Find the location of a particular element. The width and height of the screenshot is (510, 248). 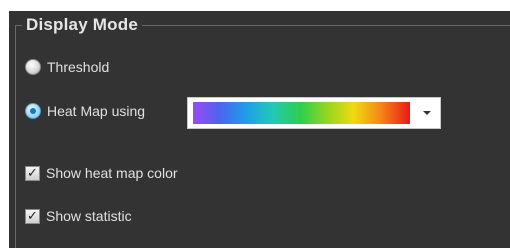

show-statistic-checkbox: ✓ is located at coordinates (32, 216).